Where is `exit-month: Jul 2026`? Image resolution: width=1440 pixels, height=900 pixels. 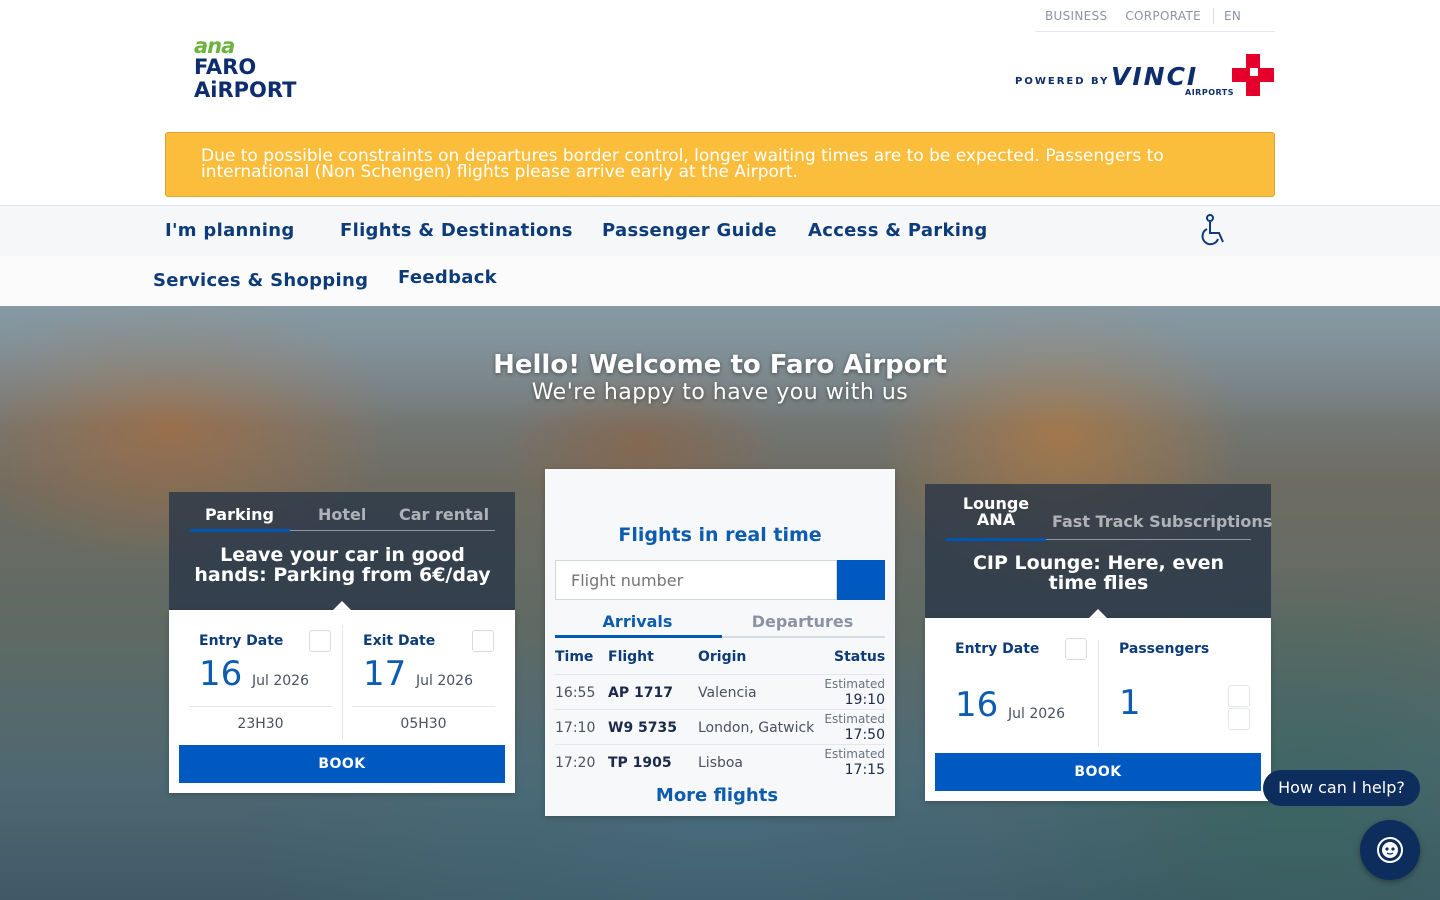
exit-month: Jul 2026 is located at coordinates (444, 681).